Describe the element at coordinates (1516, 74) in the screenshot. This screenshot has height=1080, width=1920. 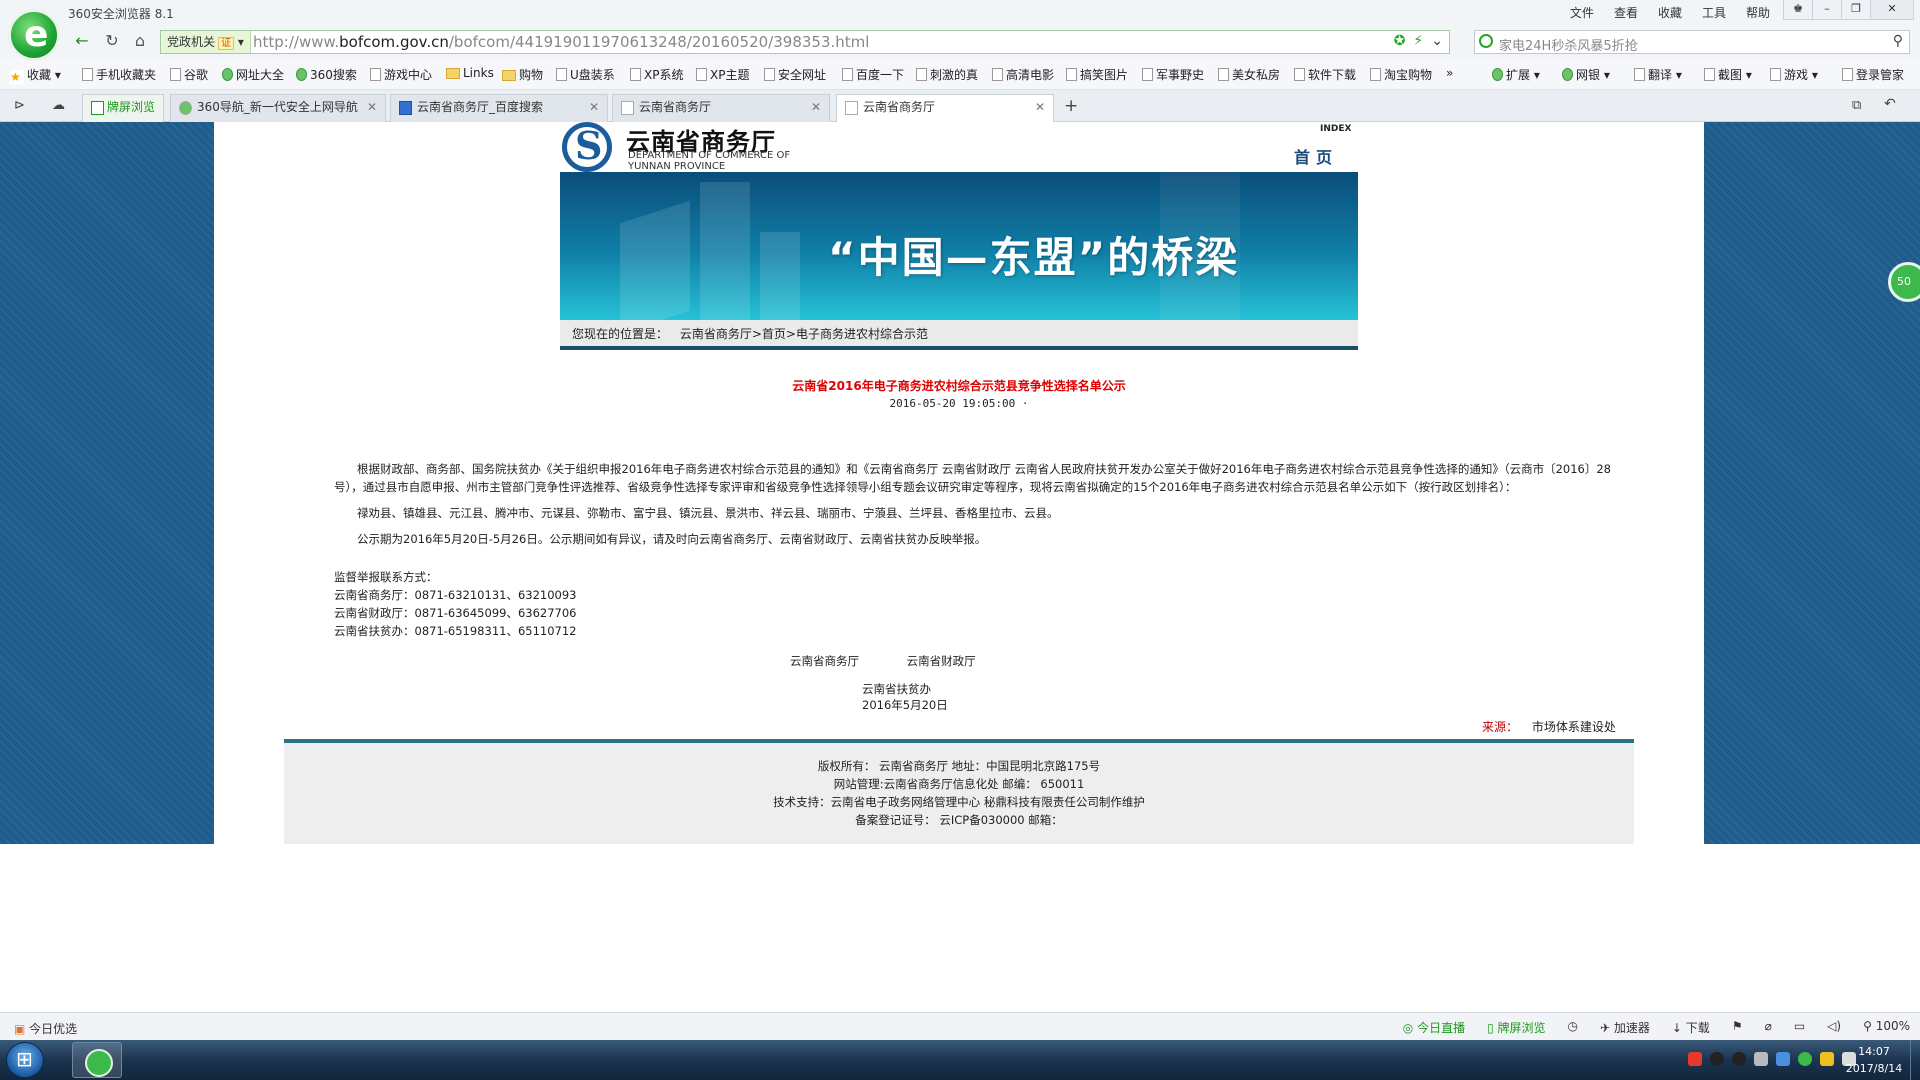
I see `extensions-button: 扩展 ▾` at that location.